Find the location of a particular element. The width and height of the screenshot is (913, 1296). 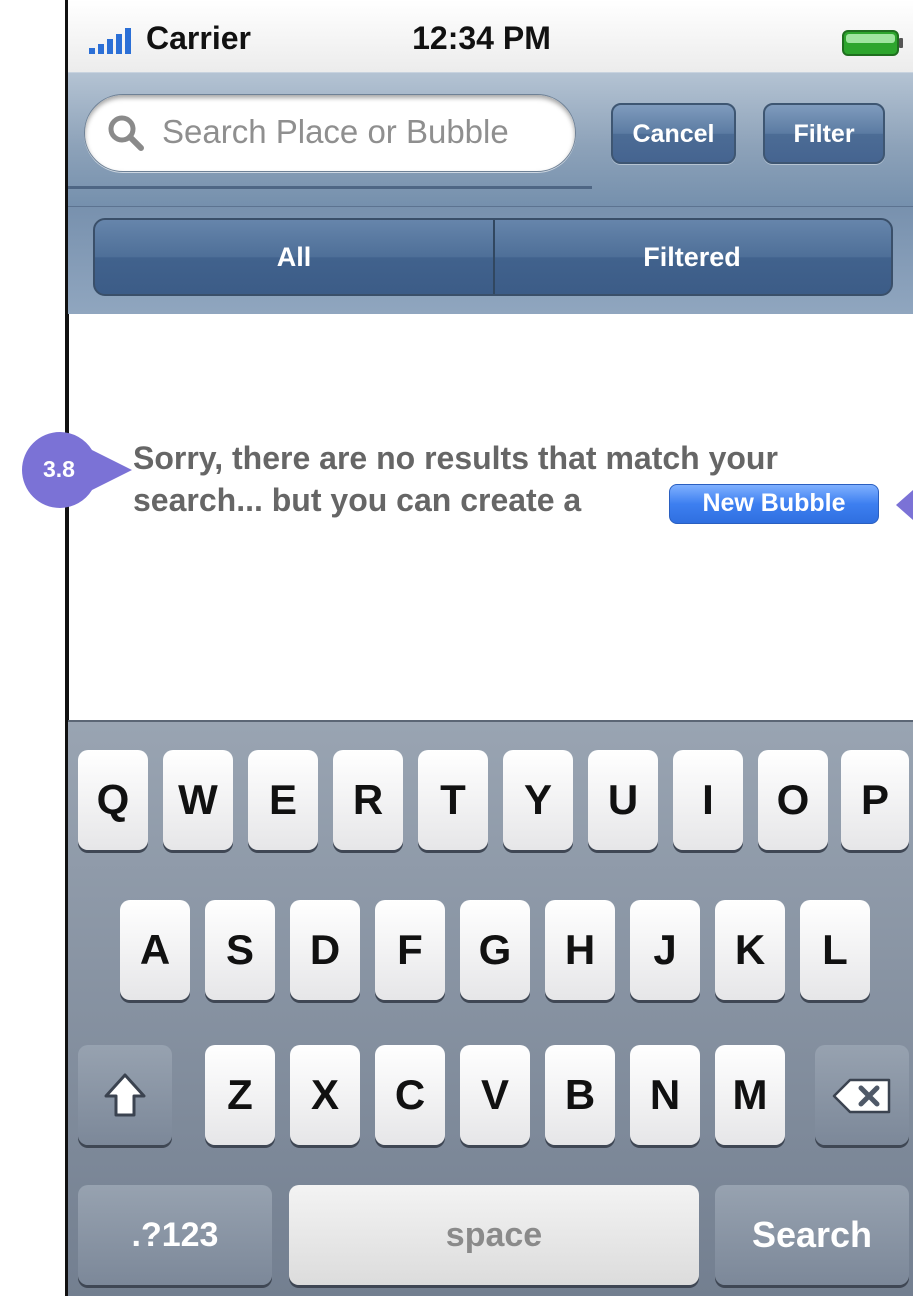

key-t: T is located at coordinates (453, 800).